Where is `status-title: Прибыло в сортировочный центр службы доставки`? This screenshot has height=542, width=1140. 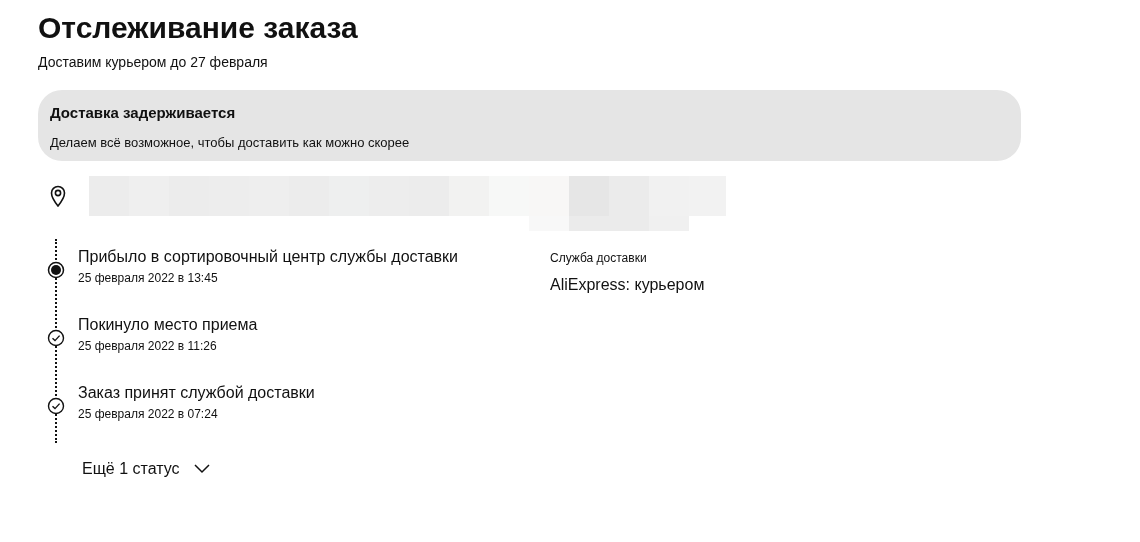
status-title: Прибыло в сортировочный центр службы доставки is located at coordinates (268, 257).